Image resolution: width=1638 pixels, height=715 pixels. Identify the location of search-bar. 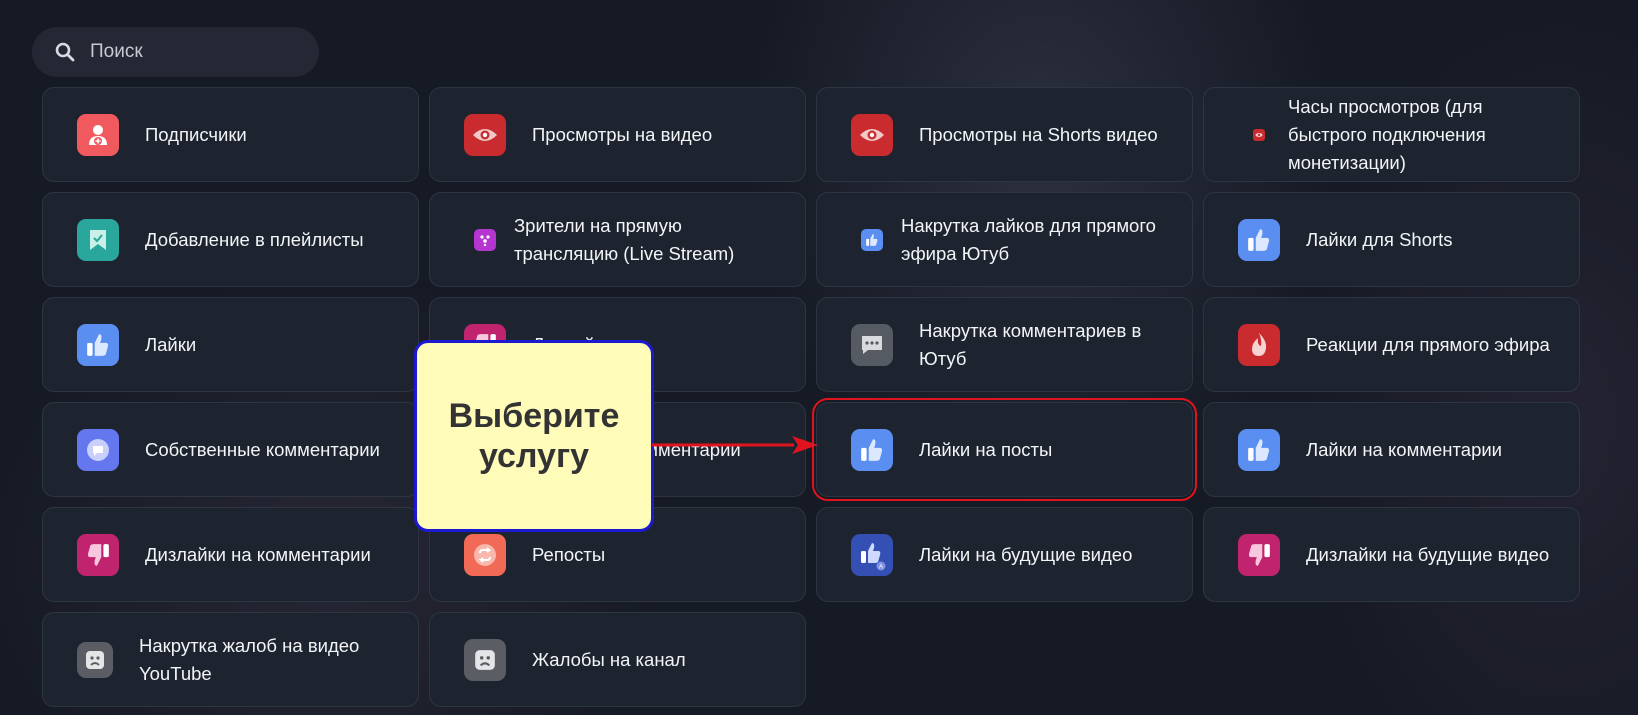
(175, 52).